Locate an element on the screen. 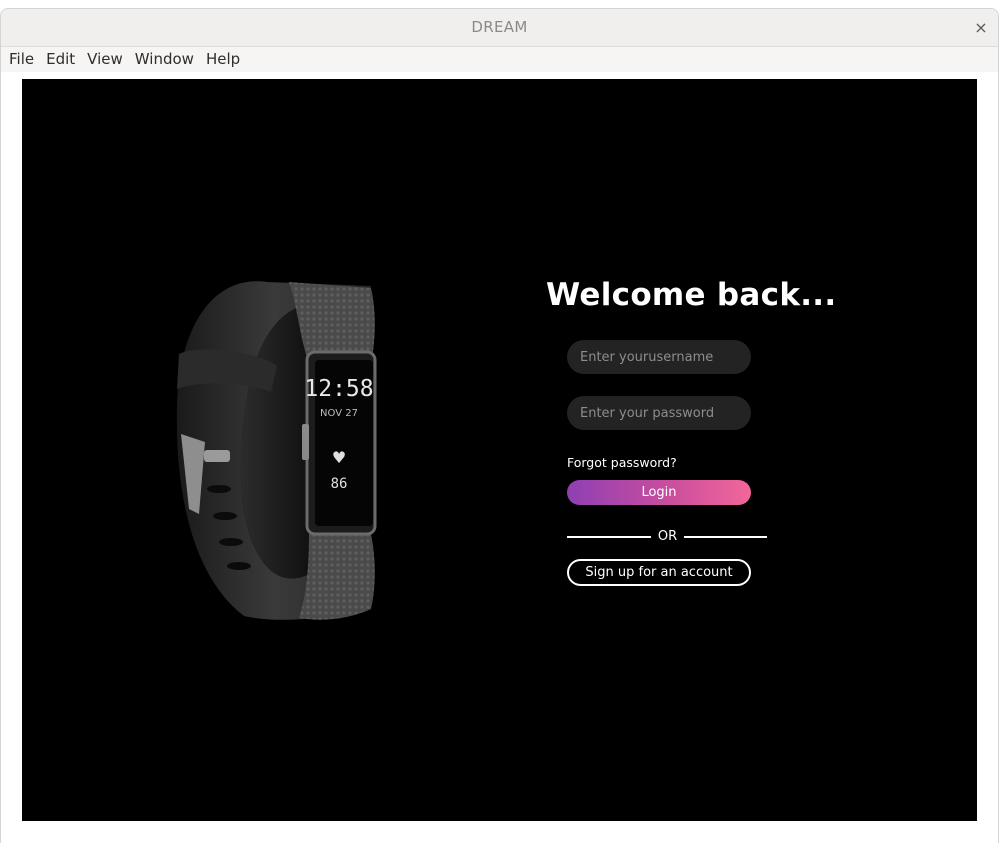 The image size is (999, 843). watch-date: NOV 27 is located at coordinates (339, 413).